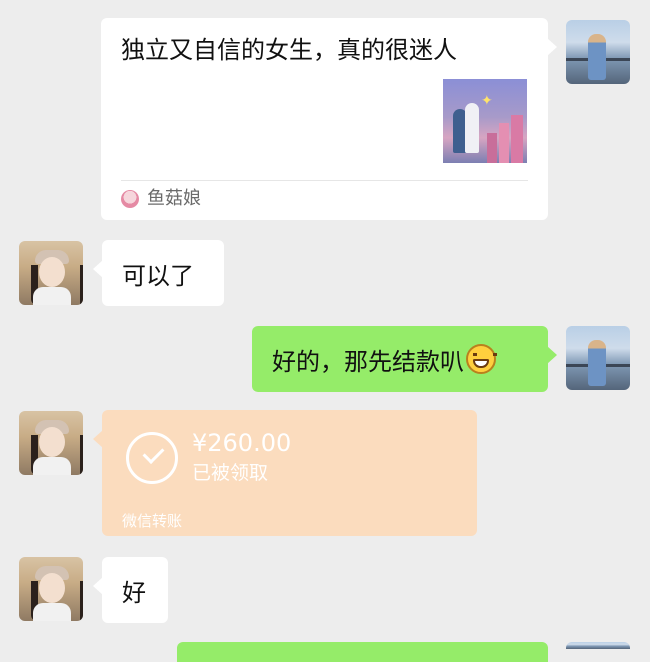  What do you see at coordinates (158, 275) in the screenshot?
I see `message-text: 可以了` at bounding box center [158, 275].